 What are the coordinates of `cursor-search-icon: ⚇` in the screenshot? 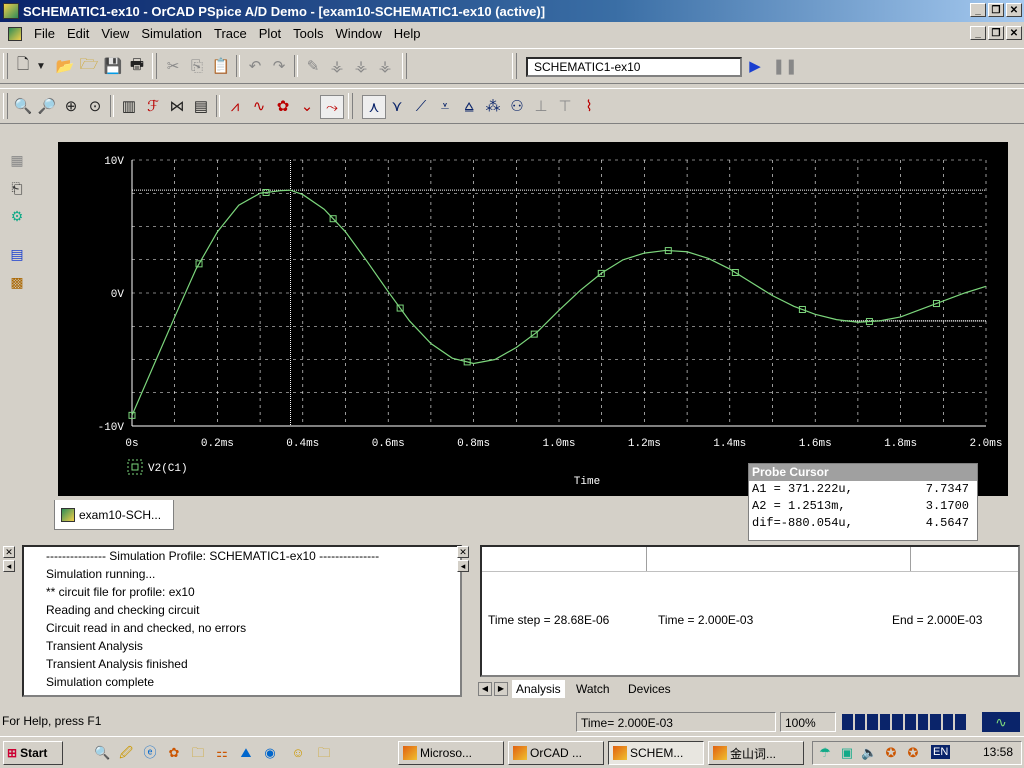 It's located at (517, 106).